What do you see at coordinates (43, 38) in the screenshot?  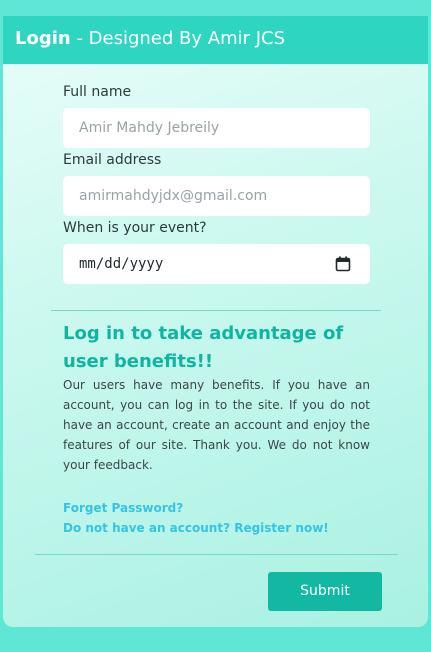 I see `title-bold: Login` at bounding box center [43, 38].